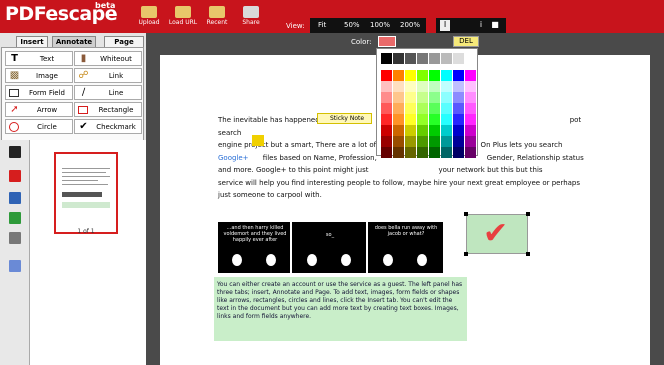 This screenshot has height=365, width=664. What do you see at coordinates (39, 92) in the screenshot?
I see `form-field-button: Form Field` at bounding box center [39, 92].